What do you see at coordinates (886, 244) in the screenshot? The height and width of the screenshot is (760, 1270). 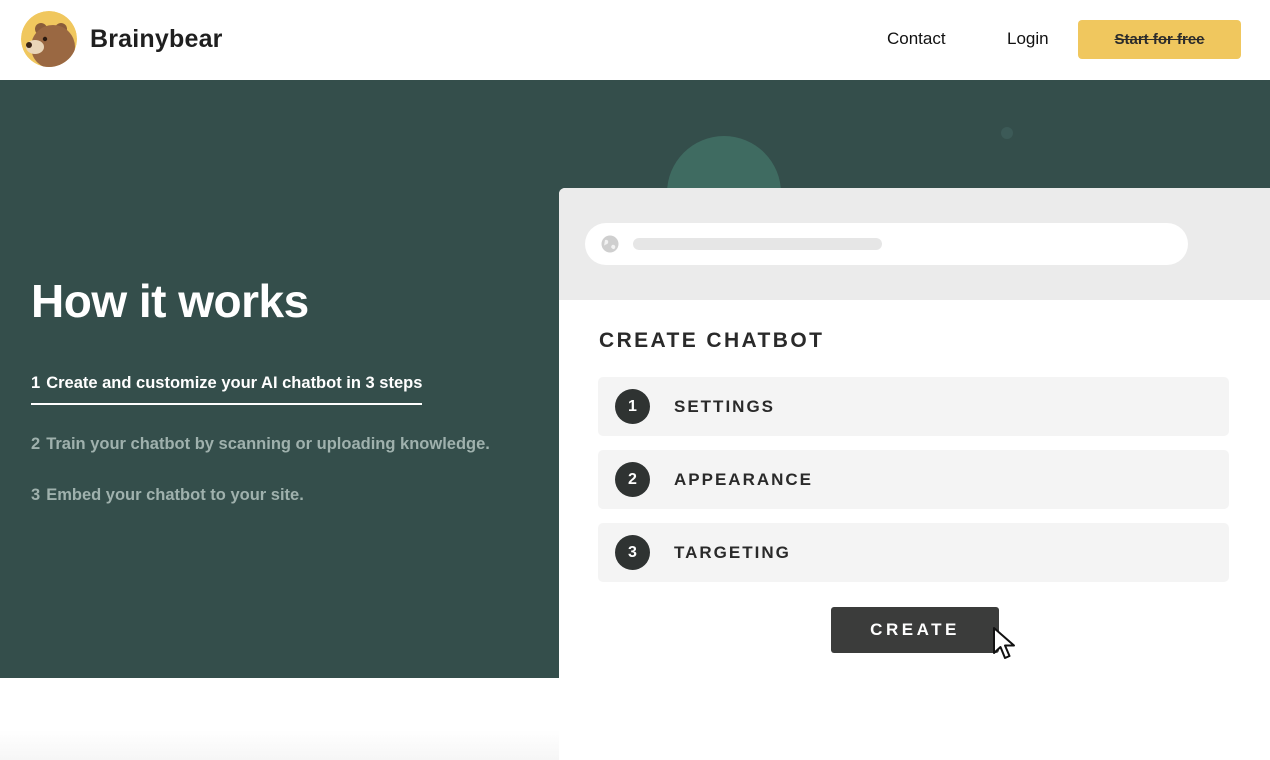 I see `address-bar` at bounding box center [886, 244].